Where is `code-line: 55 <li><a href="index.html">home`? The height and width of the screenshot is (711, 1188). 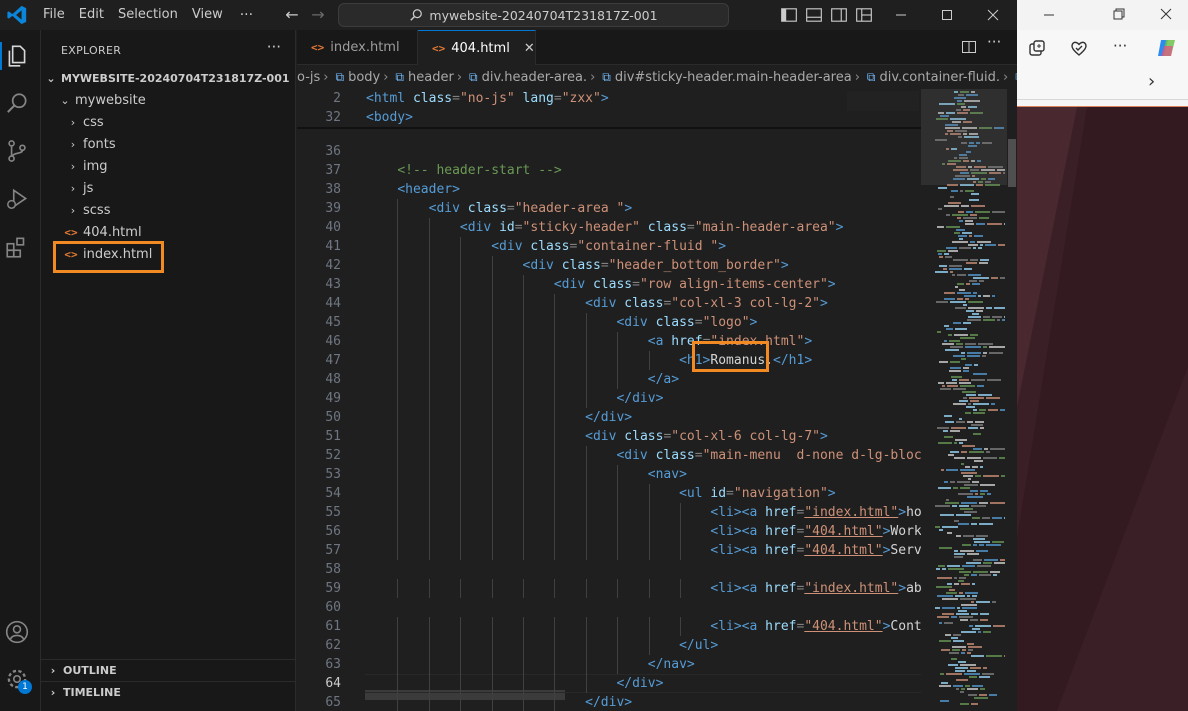 code-line: 55 <li><a href="index.html">home is located at coordinates (609, 512).